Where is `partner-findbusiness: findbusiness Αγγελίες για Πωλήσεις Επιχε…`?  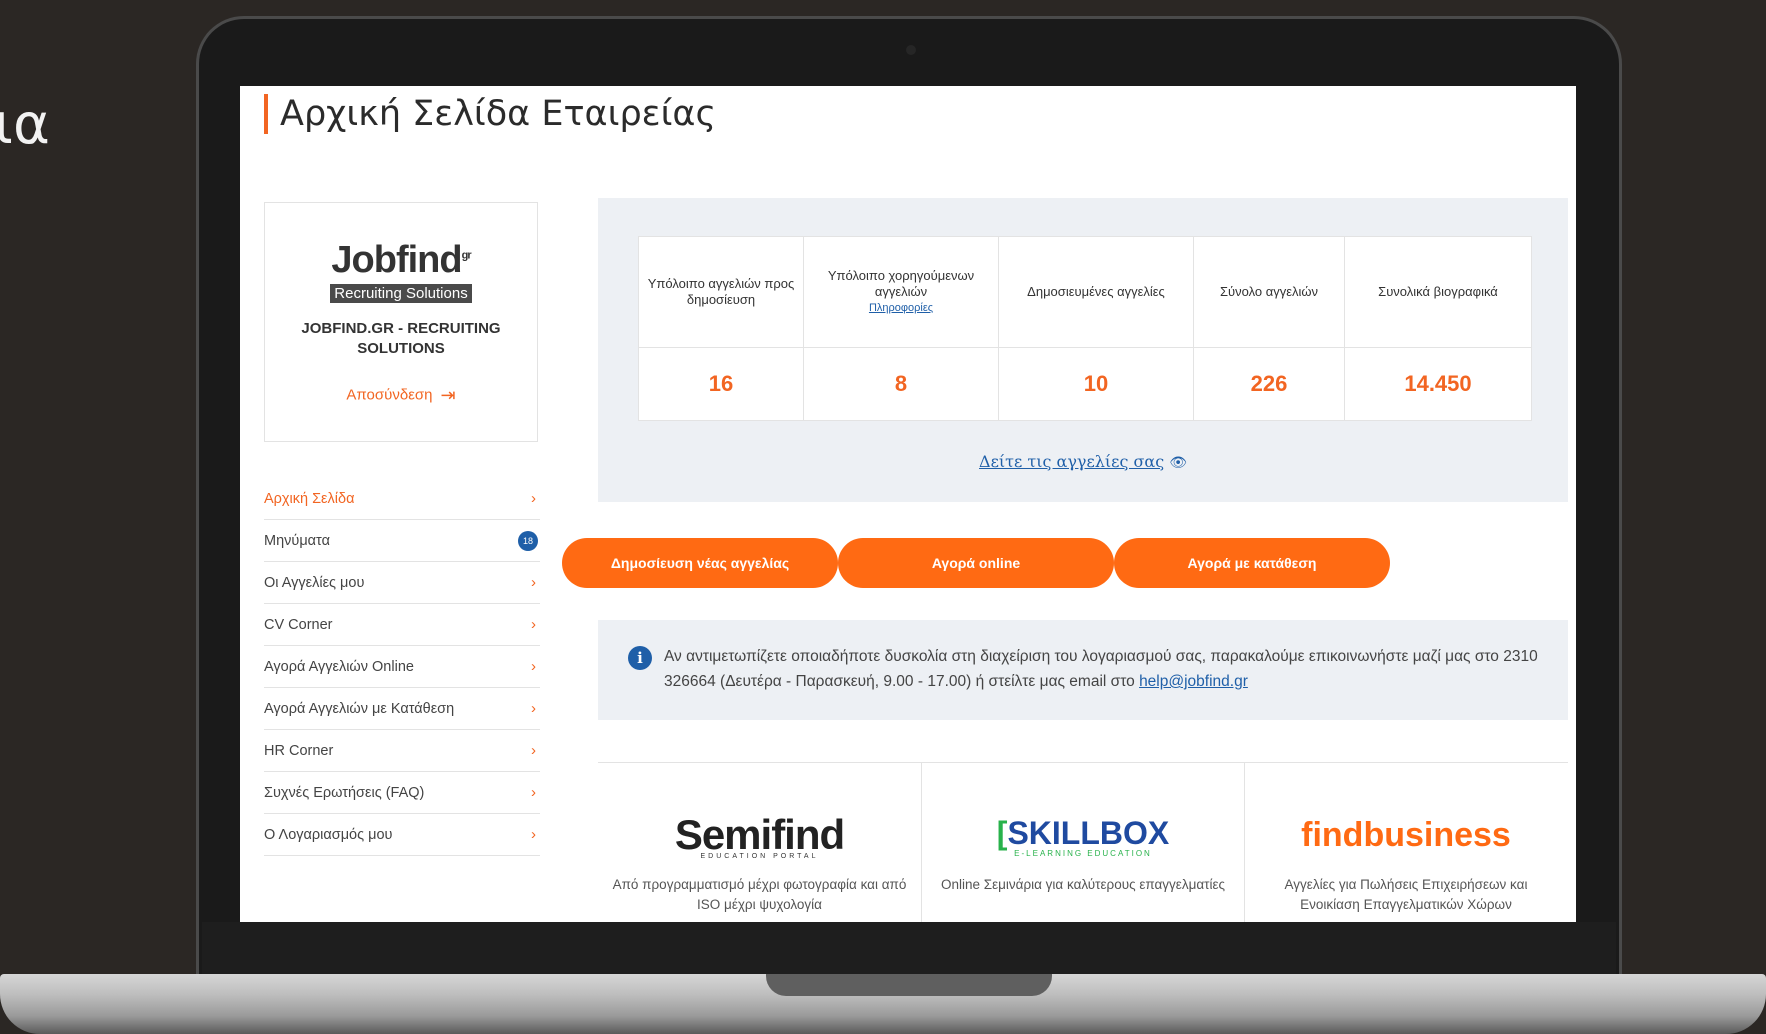
partner-findbusiness: findbusiness Αγγελίες για Πωλήσεις Επιχε… is located at coordinates (1405, 842).